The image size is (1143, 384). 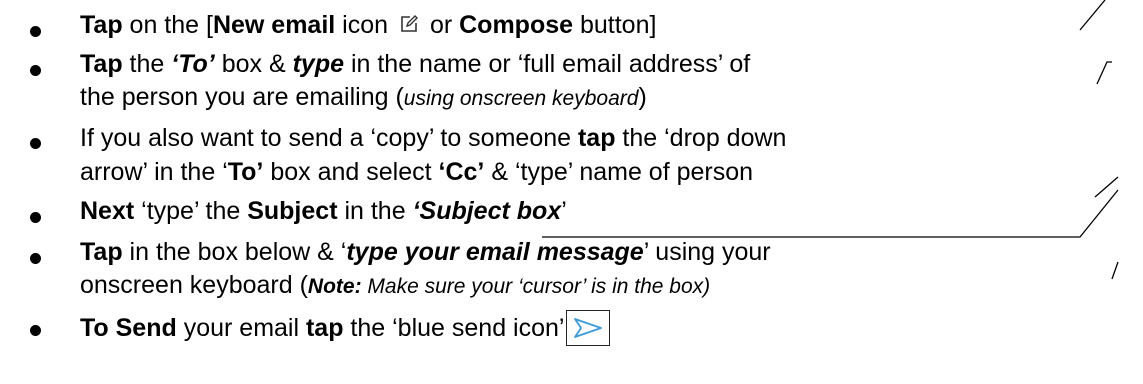 What do you see at coordinates (318, 64) in the screenshot?
I see `text-run: type` at bounding box center [318, 64].